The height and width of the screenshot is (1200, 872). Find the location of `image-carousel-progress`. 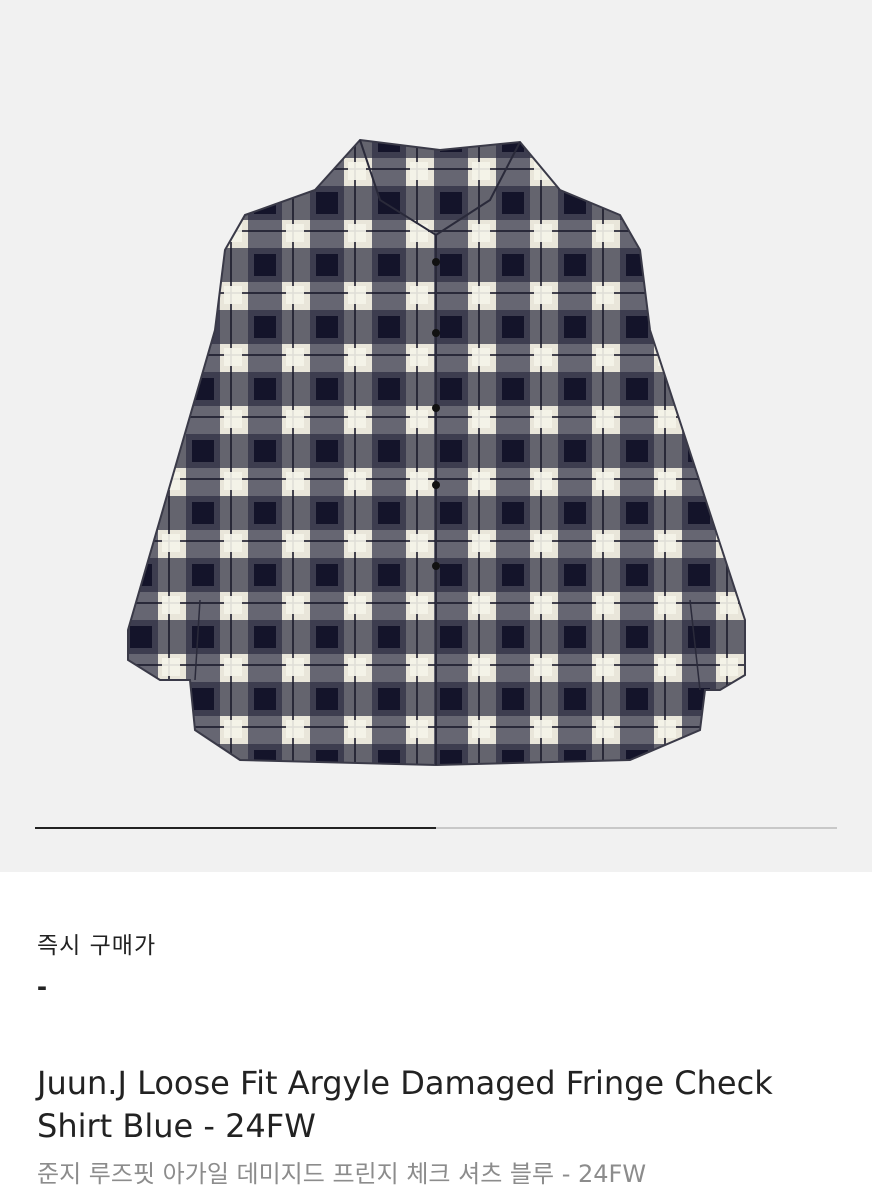

image-carousel-progress is located at coordinates (436, 828).